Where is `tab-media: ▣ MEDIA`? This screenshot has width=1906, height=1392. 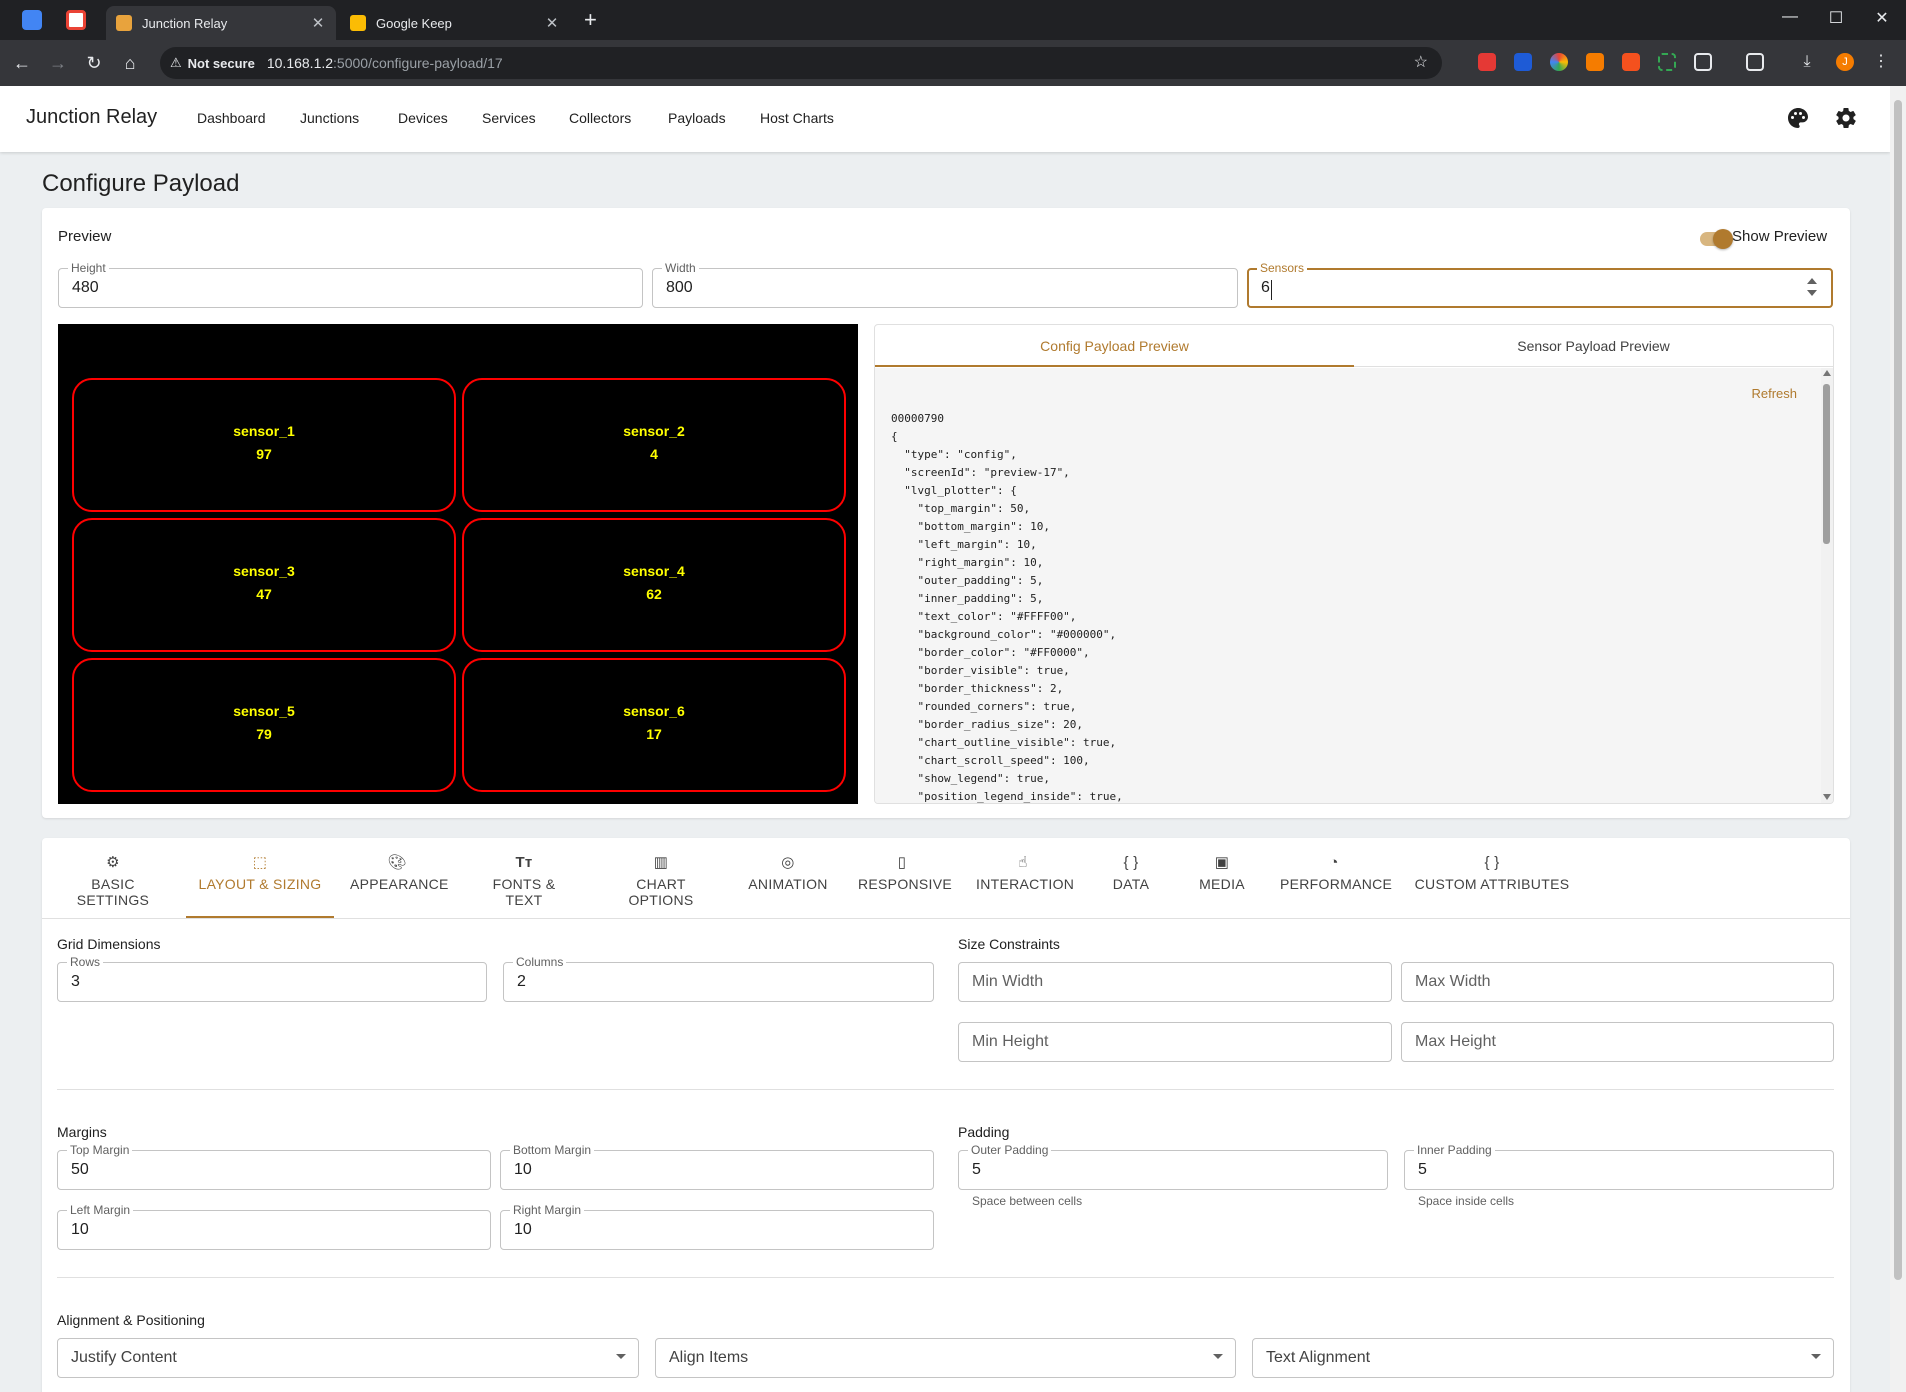 tab-media: ▣ MEDIA is located at coordinates (1222, 885).